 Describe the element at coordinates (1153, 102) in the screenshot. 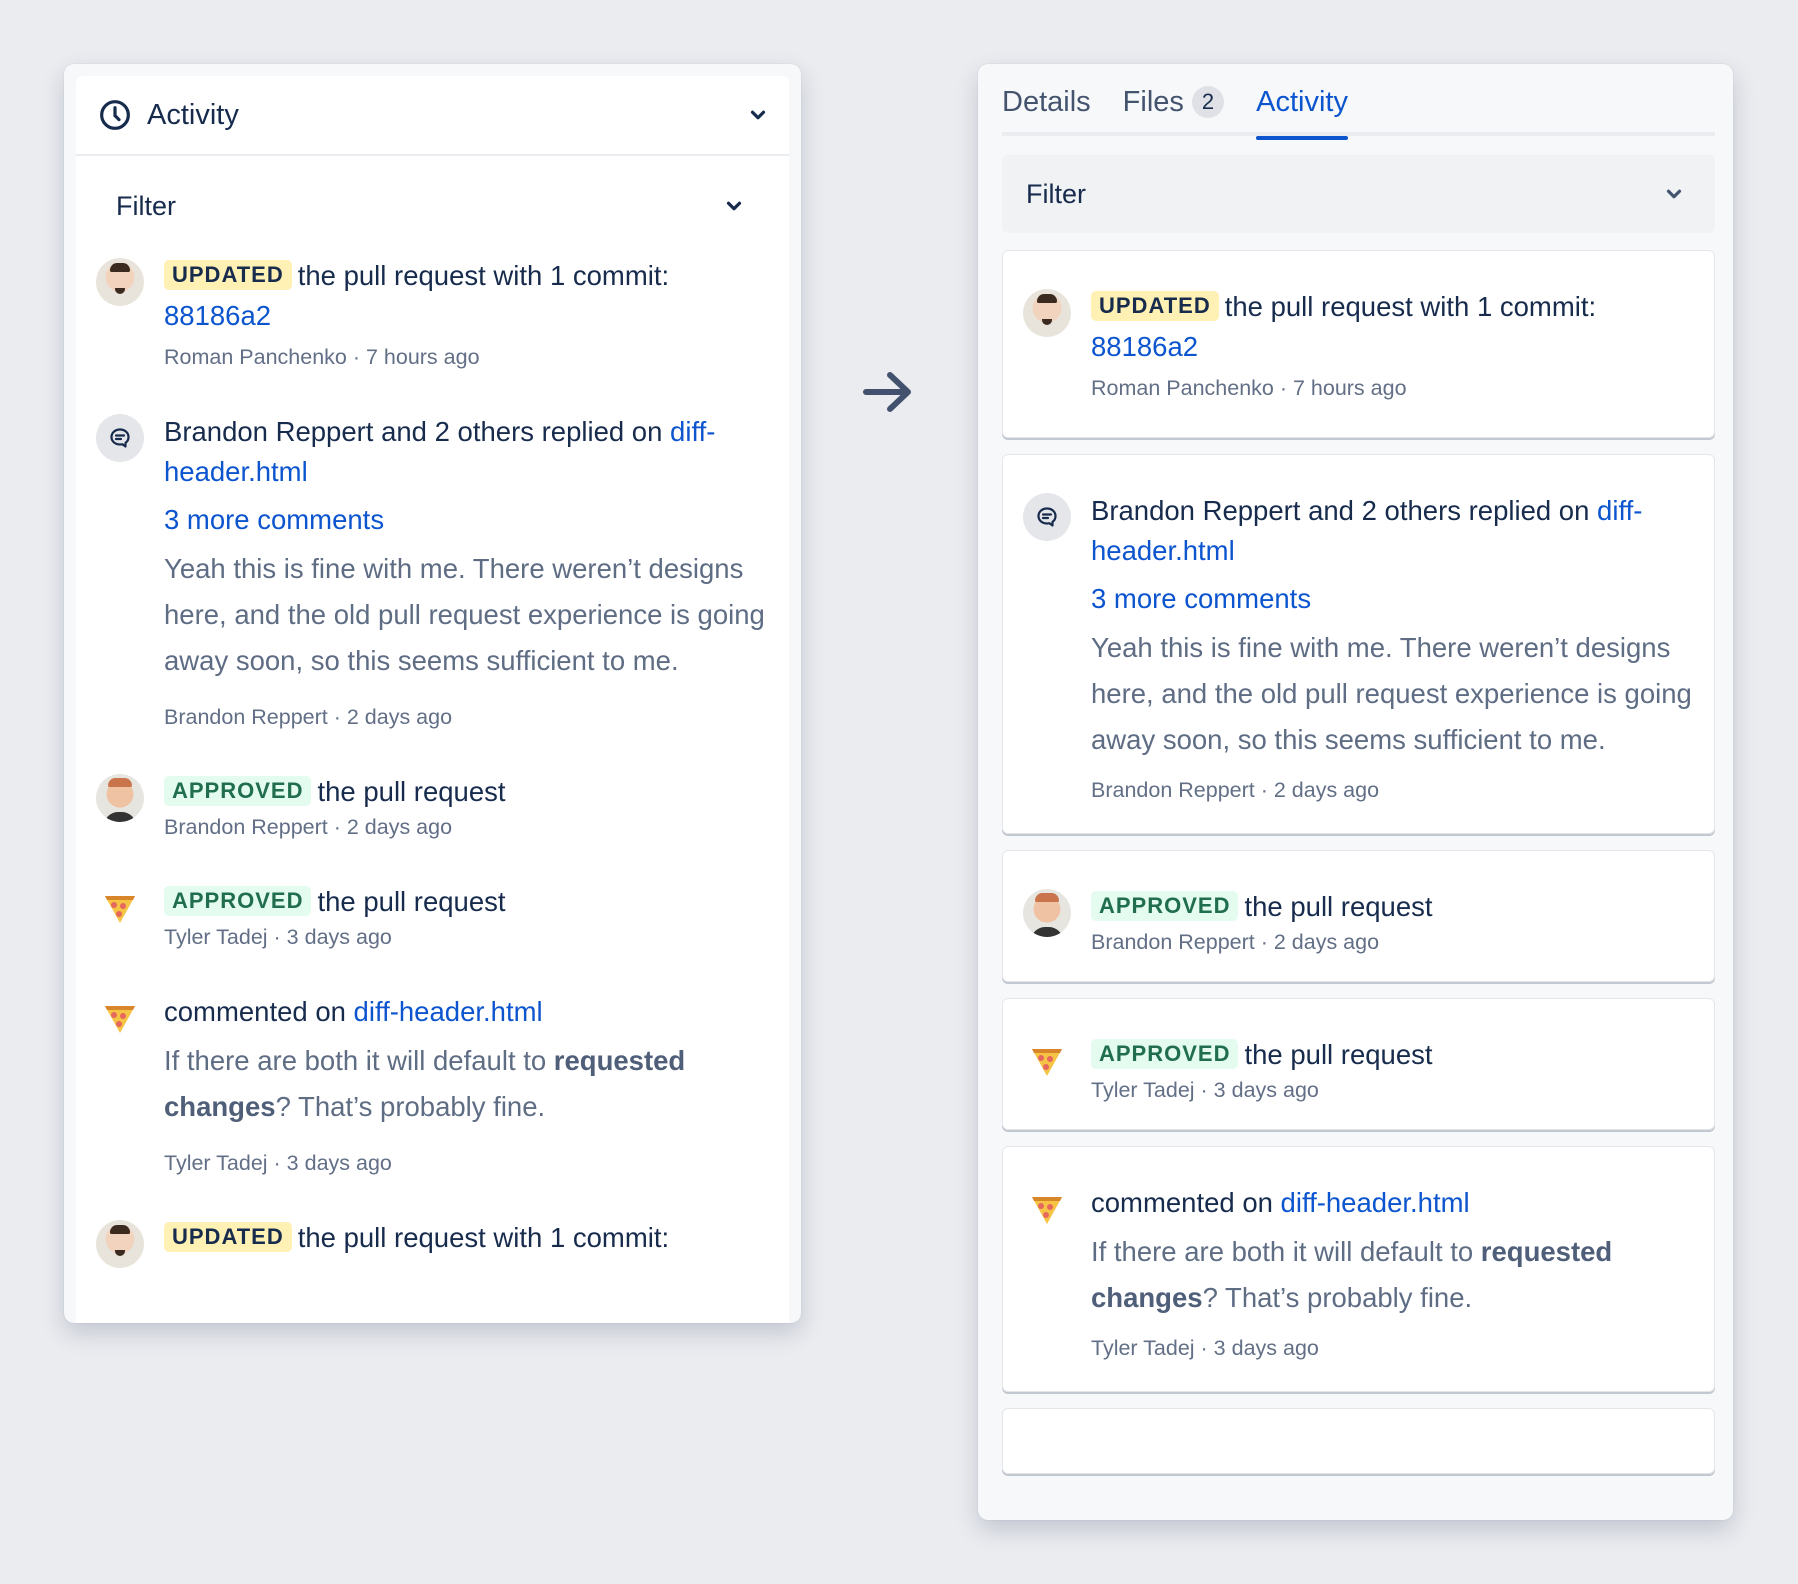

I see `tab-label: Files` at that location.